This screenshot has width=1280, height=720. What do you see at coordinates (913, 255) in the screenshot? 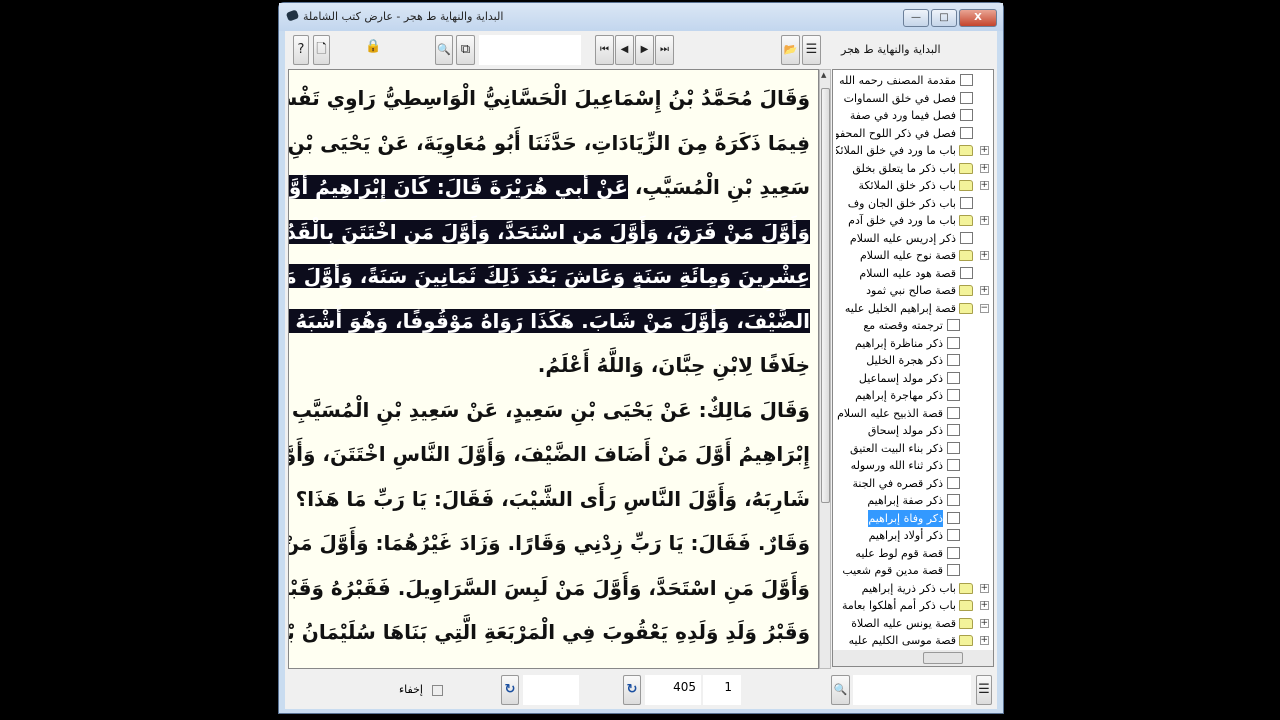
I see `tree-item: + قصة نوح عليه السلام` at bounding box center [913, 255].